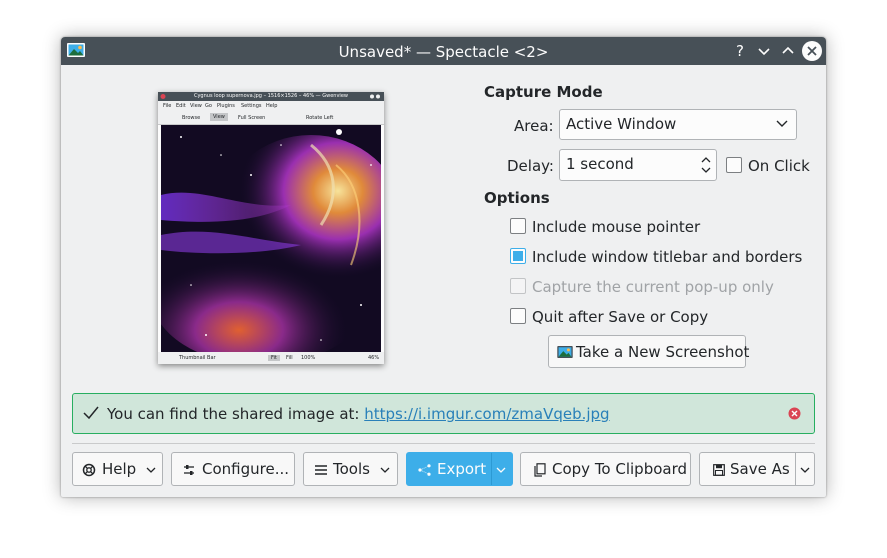 This screenshot has width=887, height=558. Describe the element at coordinates (289, 358) in the screenshot. I see `preview-status-item: Fill` at that location.